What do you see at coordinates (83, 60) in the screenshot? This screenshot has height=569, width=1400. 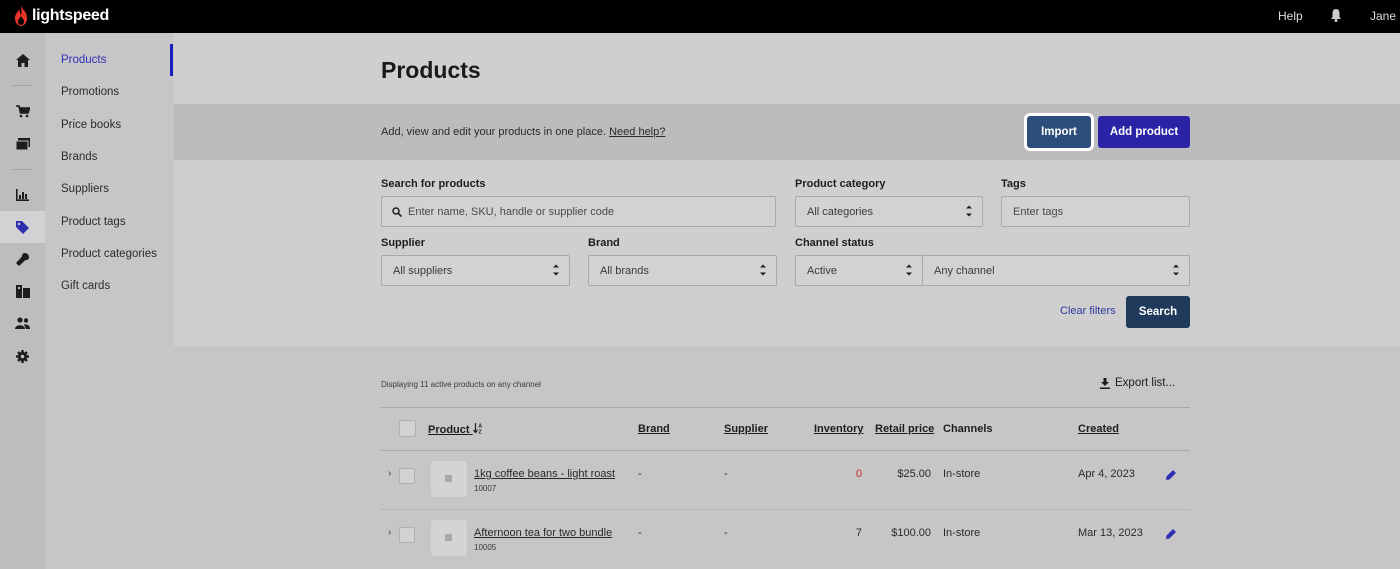 I see `submenu-products: Products` at bounding box center [83, 60].